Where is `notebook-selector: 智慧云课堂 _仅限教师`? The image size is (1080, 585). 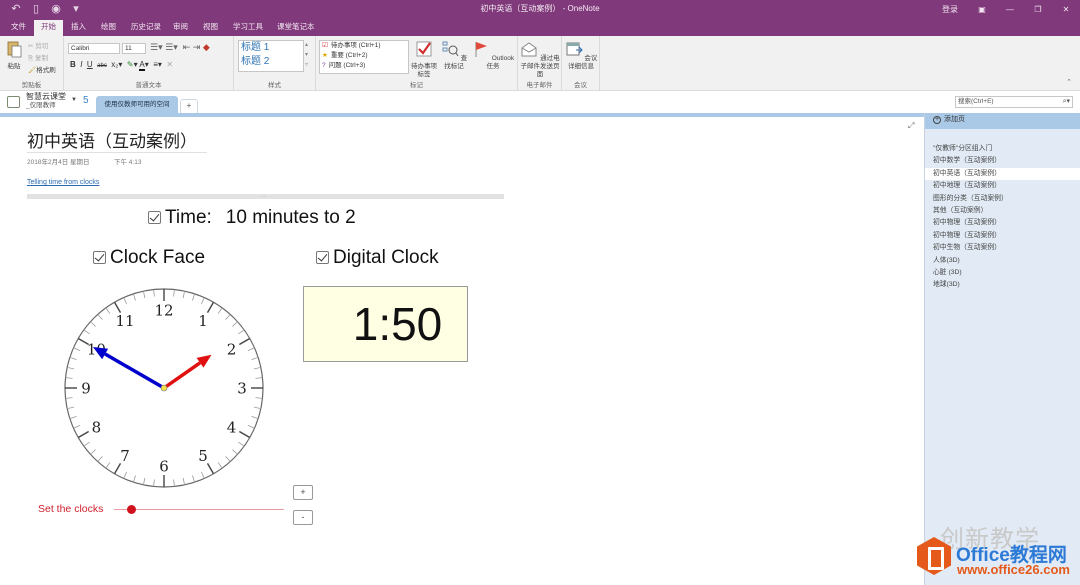
notebook-selector: 智慧云课堂 _仅限教师 is located at coordinates (46, 101).